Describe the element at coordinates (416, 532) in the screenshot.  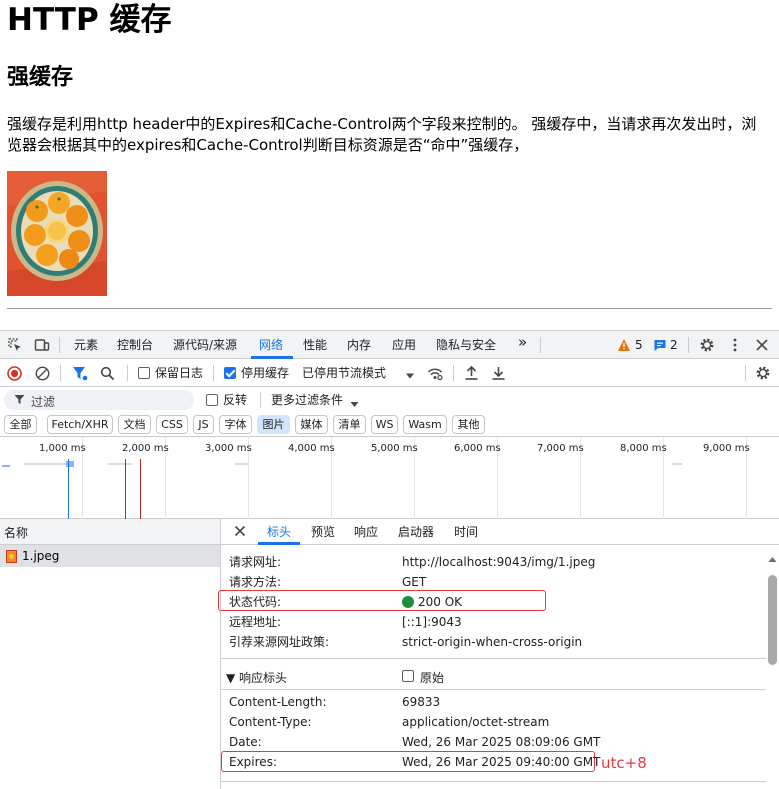
I see `tab-initiator: 启动器` at that location.